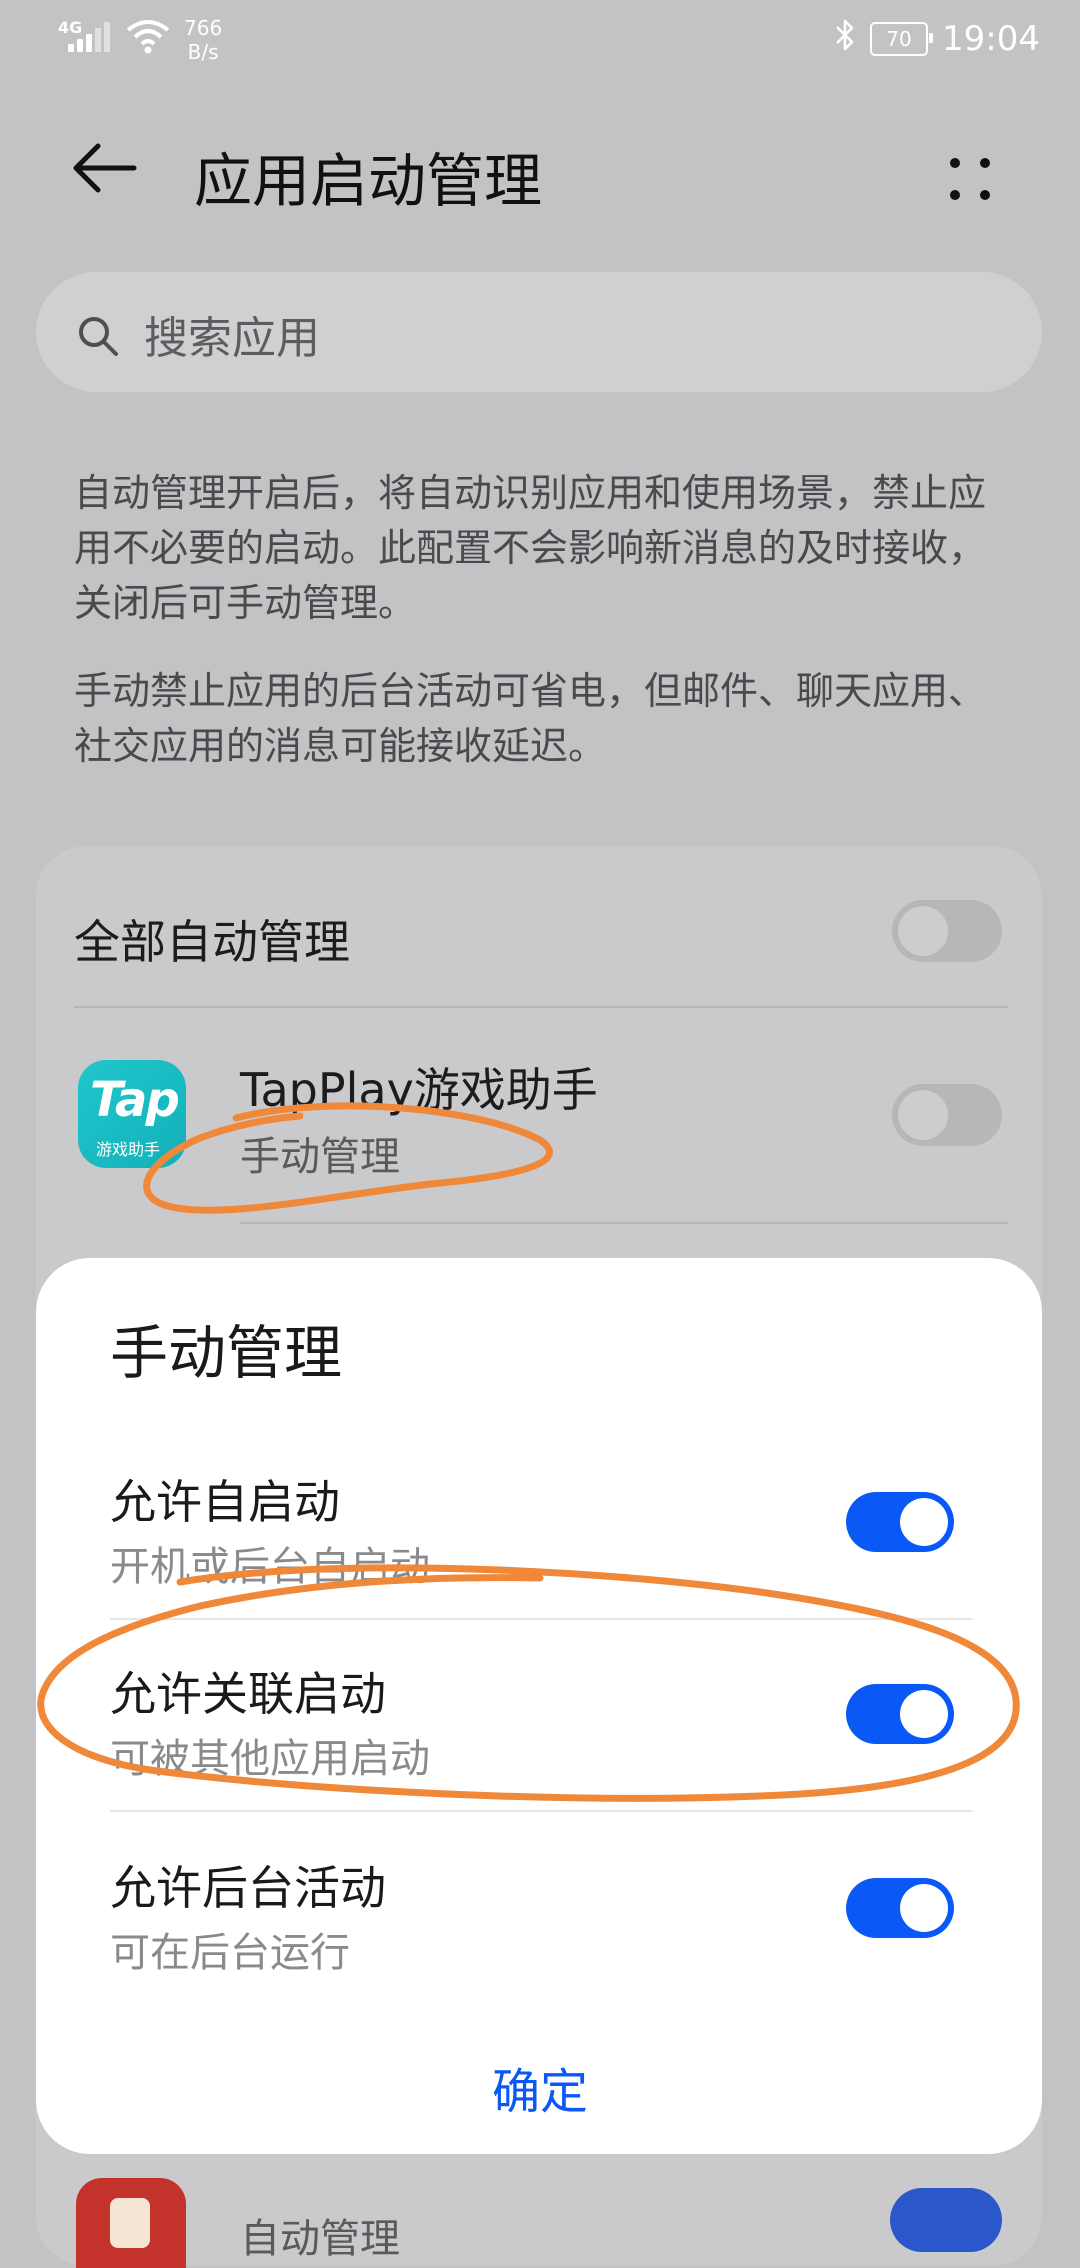 The image size is (1080, 2268). I want to click on bluetooth-icon, so click(845, 39).